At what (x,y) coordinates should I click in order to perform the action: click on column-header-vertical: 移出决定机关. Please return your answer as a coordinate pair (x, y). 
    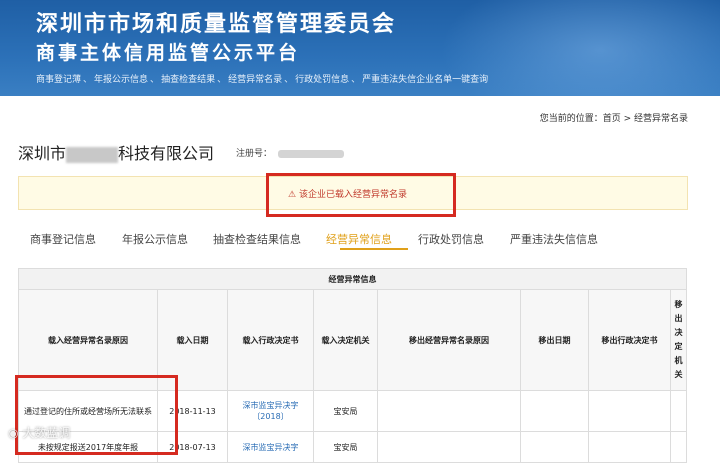
    Looking at the image, I should click on (678, 339).